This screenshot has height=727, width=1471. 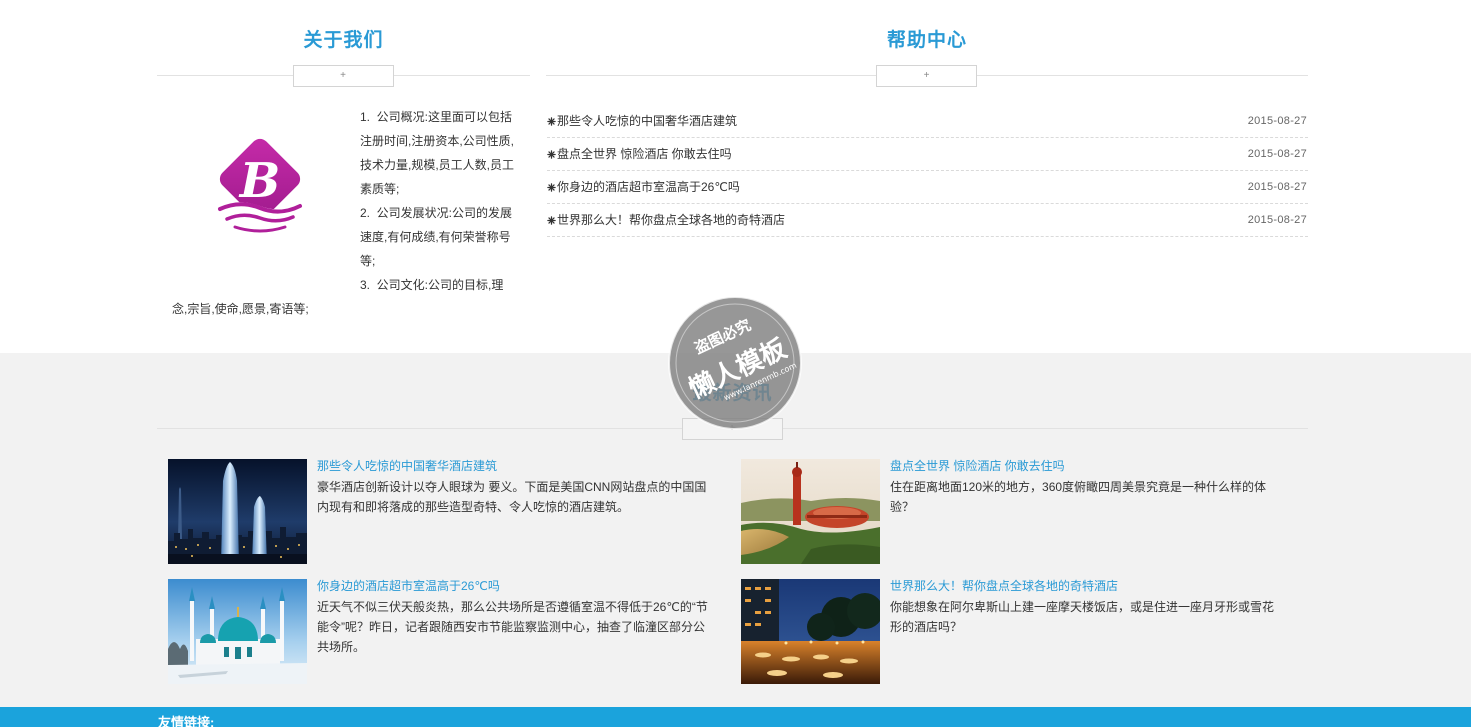 I want to click on company-logo: B, so click(x=260, y=185).